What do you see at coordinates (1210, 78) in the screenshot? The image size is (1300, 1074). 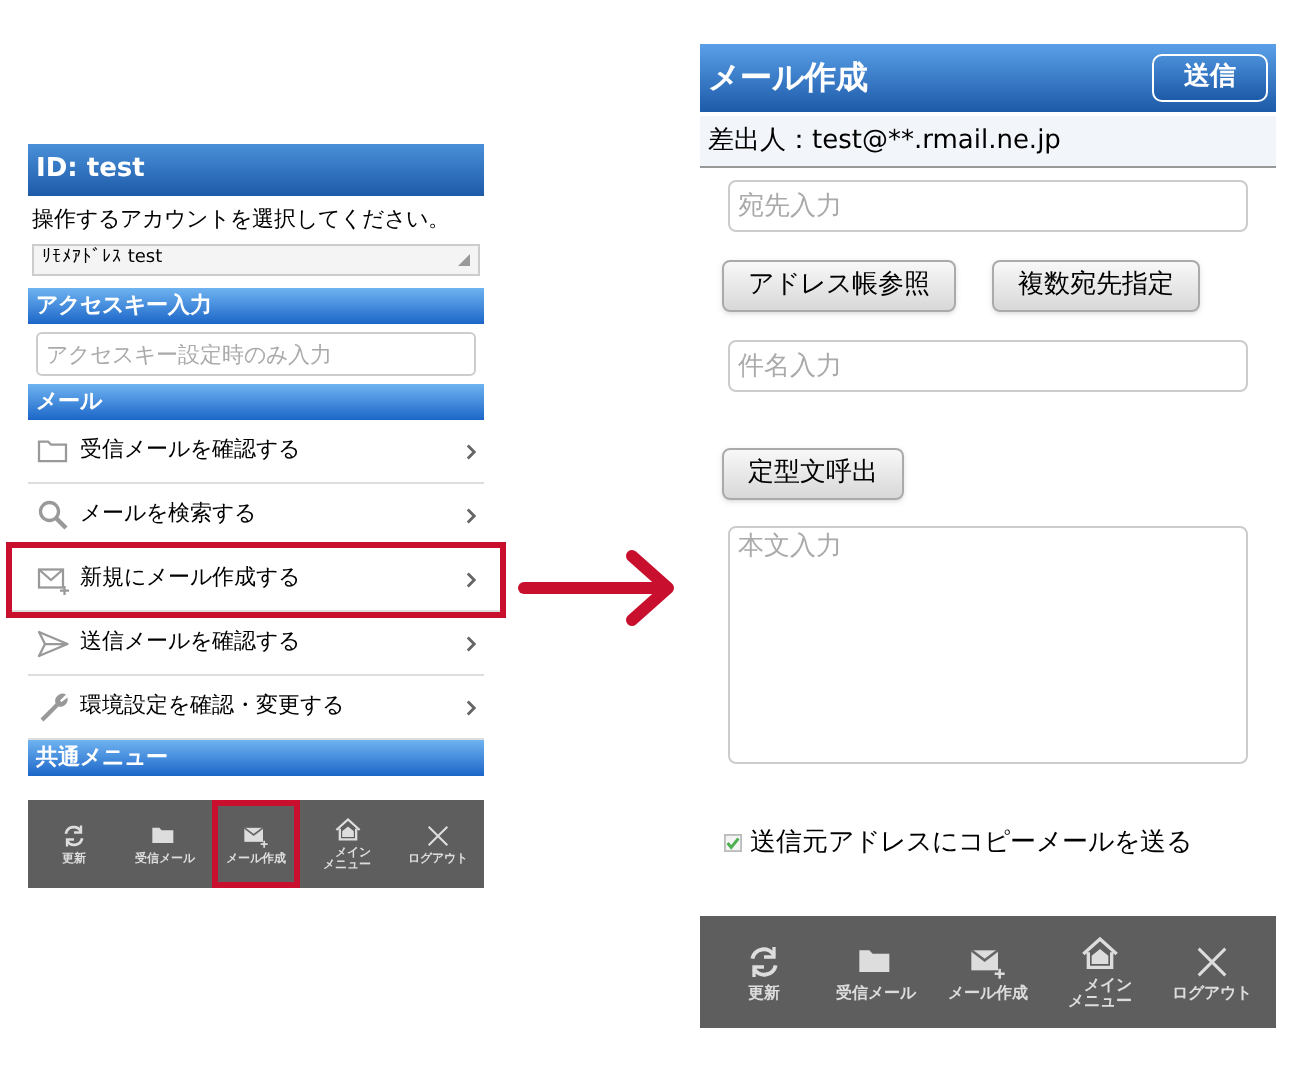 I see `send-button: 送信` at bounding box center [1210, 78].